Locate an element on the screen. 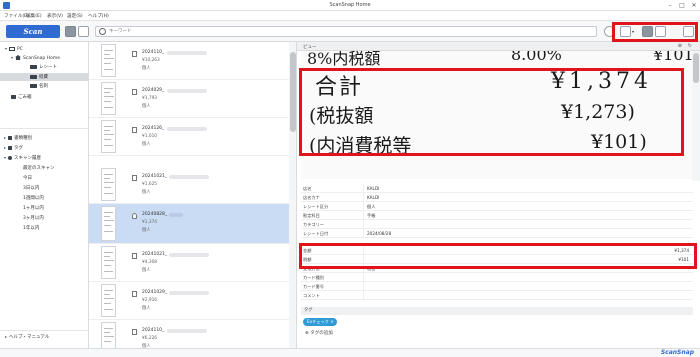  sidebar-item-home: ▾ ScanSnap Home is located at coordinates (35, 58).